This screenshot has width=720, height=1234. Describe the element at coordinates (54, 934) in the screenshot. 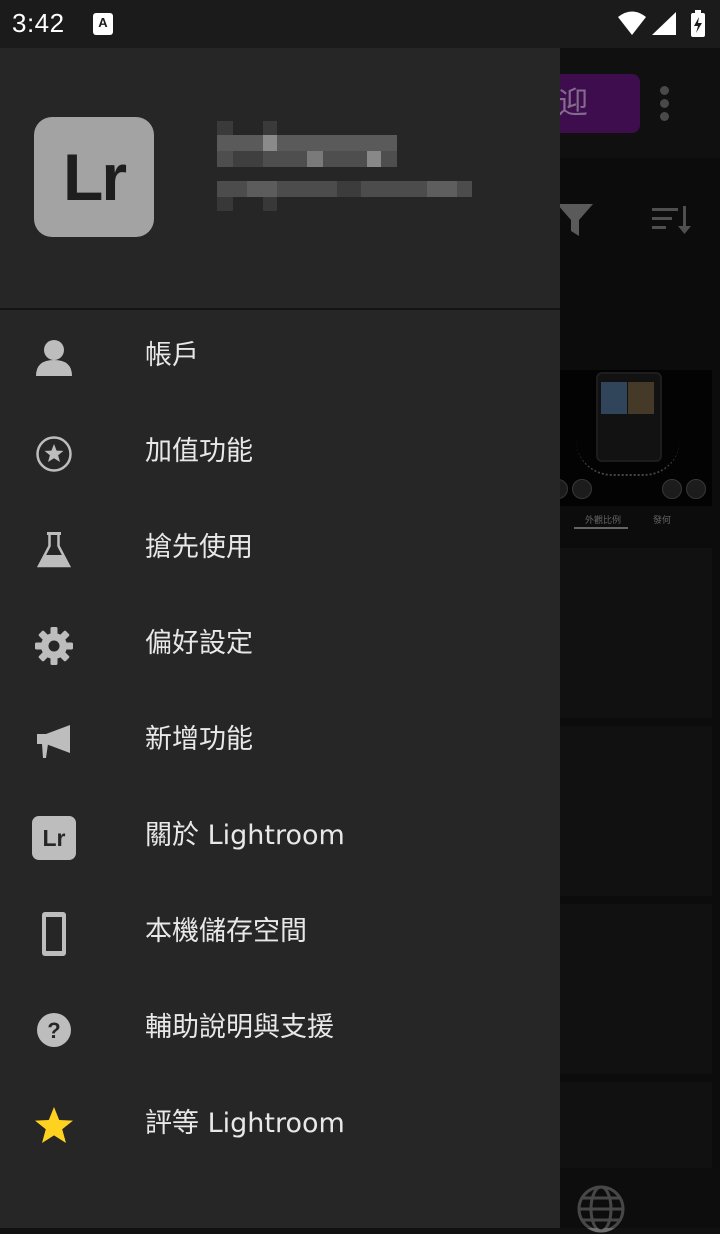

I see `phone-storage-icon` at that location.